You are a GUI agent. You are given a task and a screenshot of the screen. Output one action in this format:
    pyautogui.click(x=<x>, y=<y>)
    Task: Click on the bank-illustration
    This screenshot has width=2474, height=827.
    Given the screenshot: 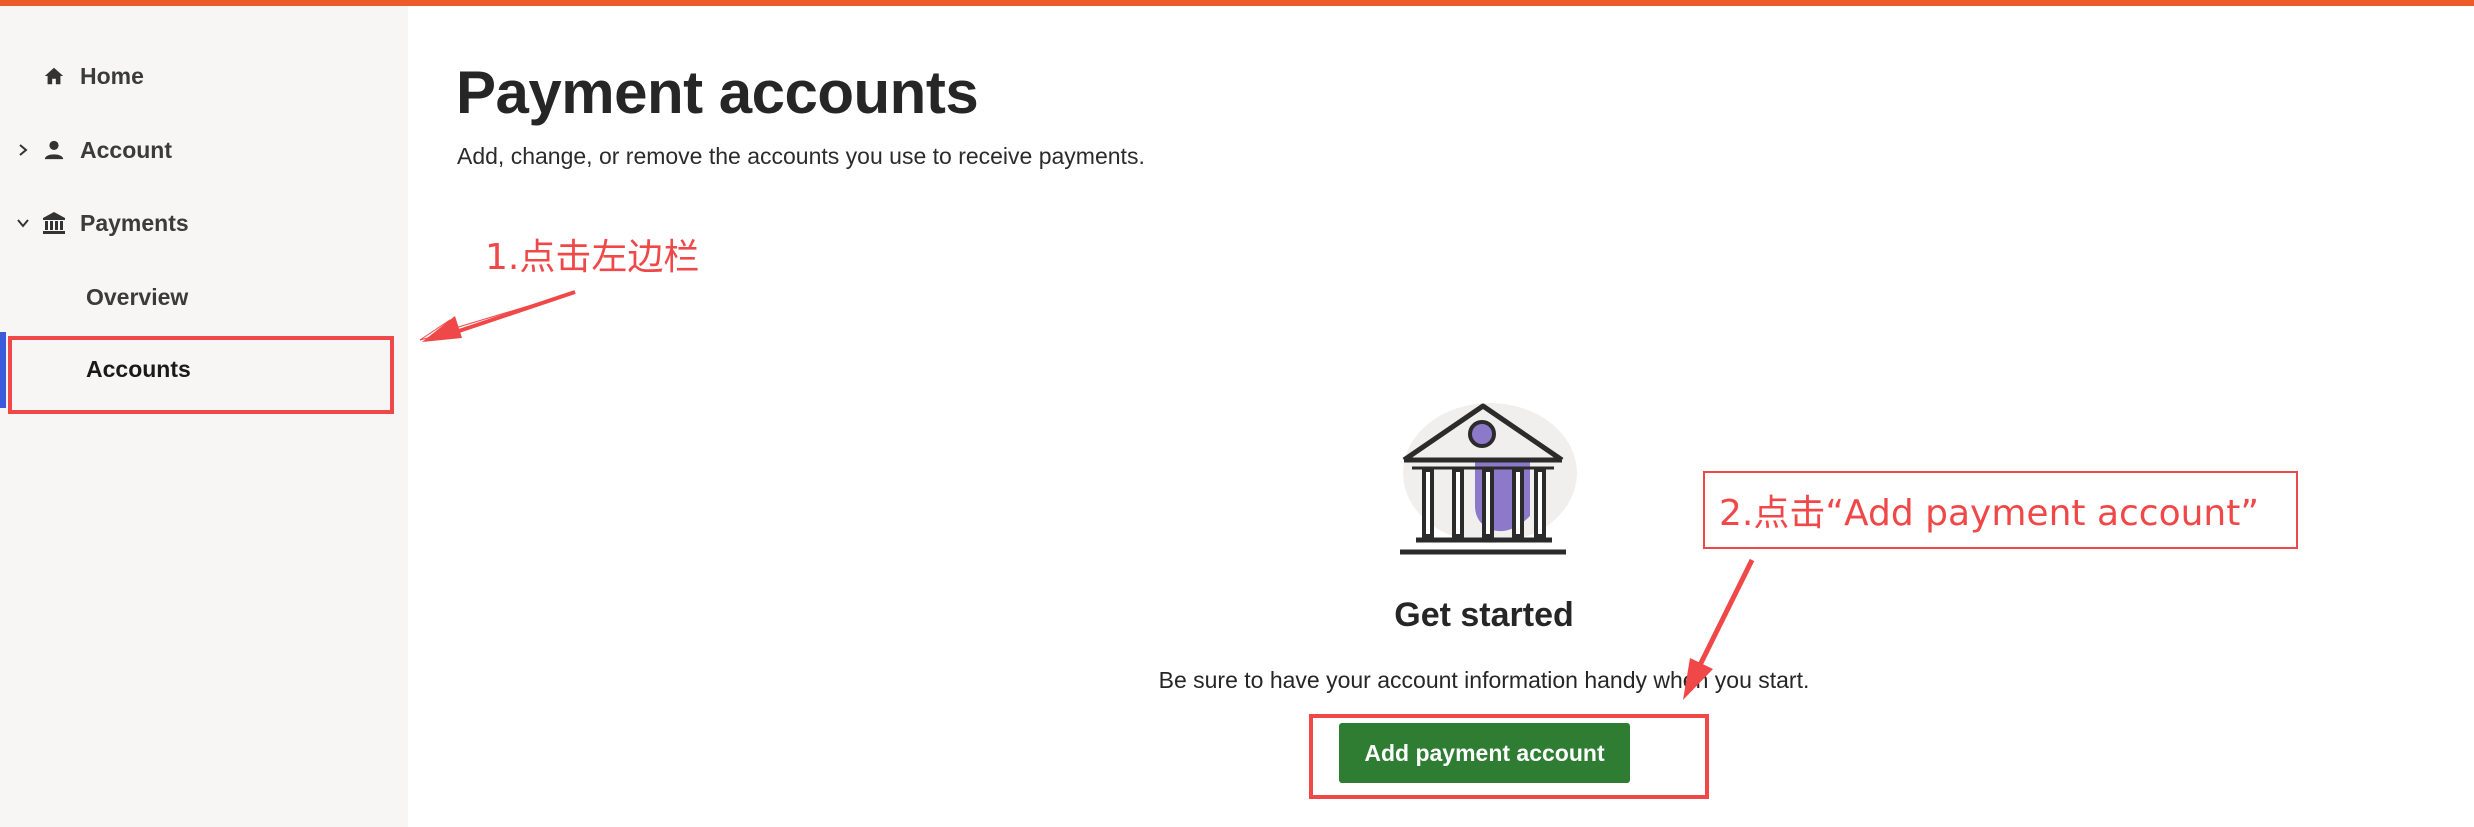 What is the action you would take?
    pyautogui.click(x=1485, y=480)
    